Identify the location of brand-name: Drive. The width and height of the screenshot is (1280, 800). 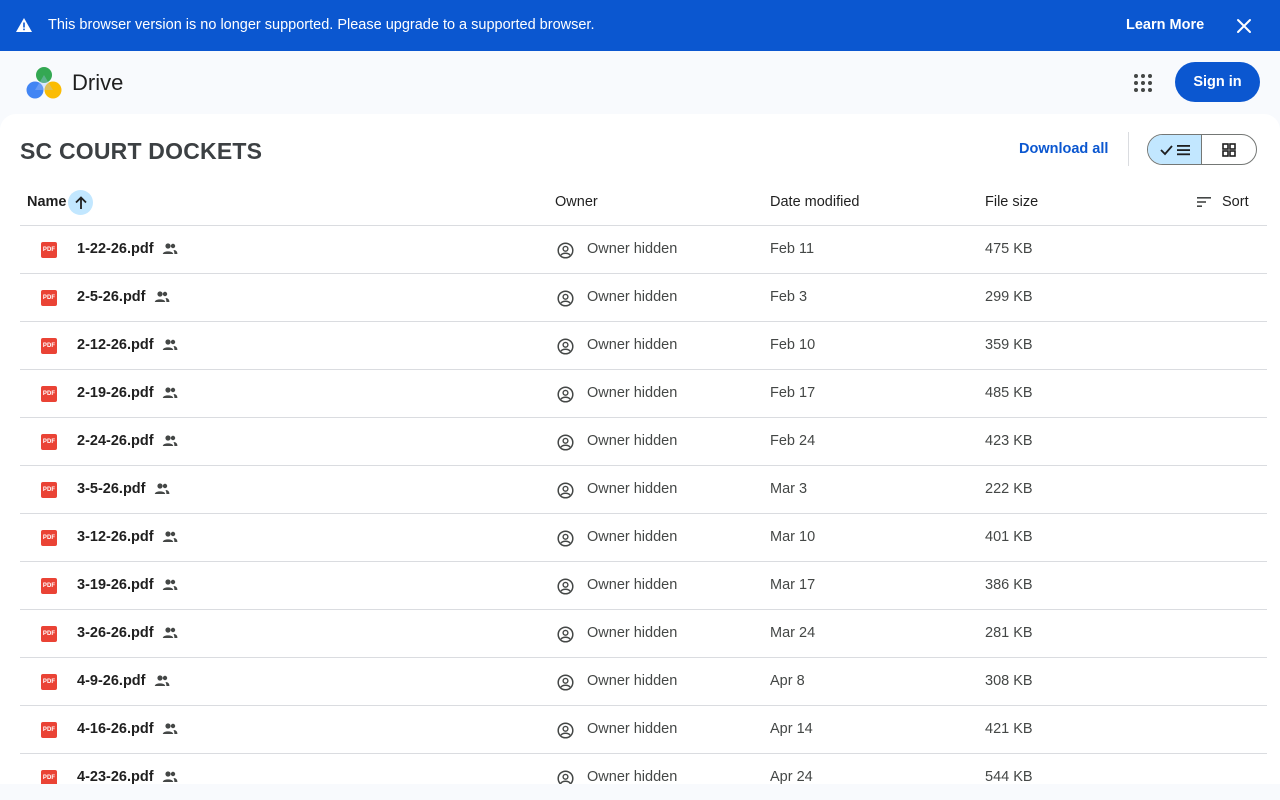
(97, 83).